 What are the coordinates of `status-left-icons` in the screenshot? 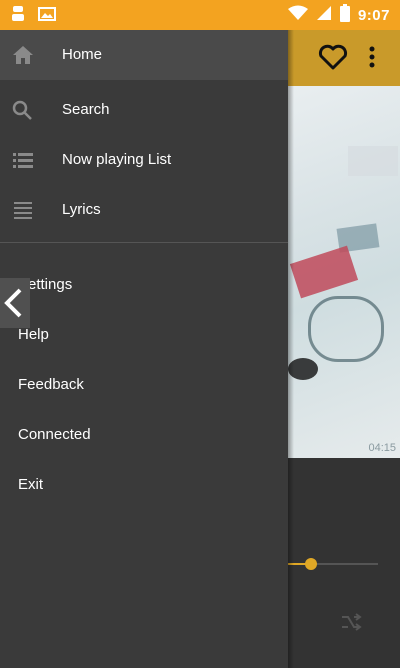 It's located at (33, 16).